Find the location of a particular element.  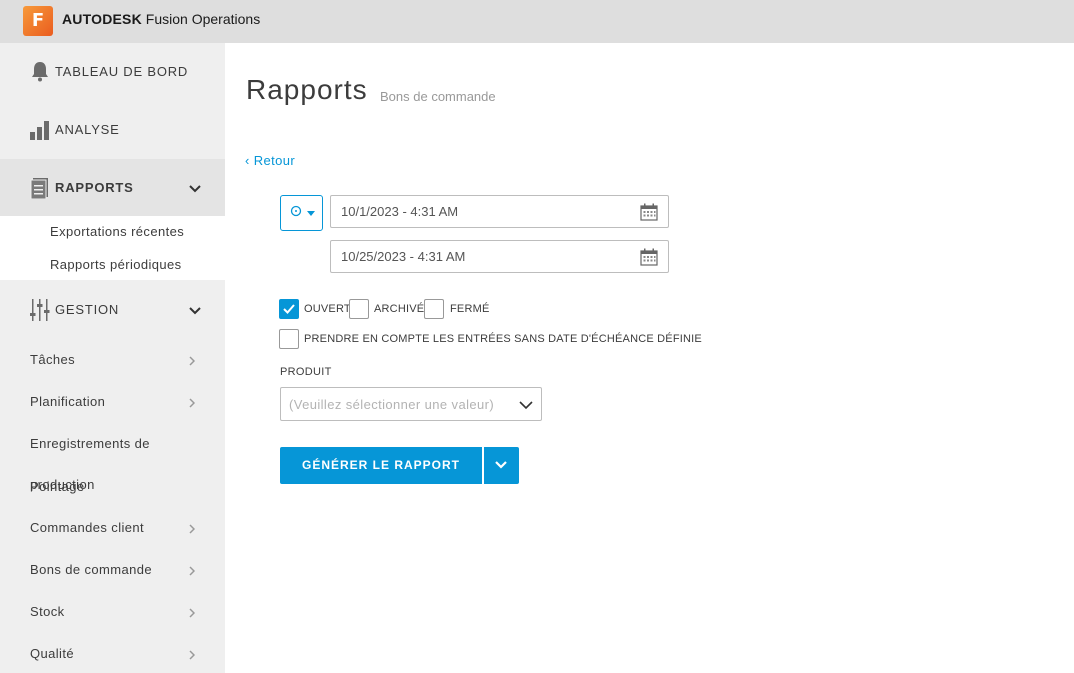

checkmark-icon is located at coordinates (289, 309).